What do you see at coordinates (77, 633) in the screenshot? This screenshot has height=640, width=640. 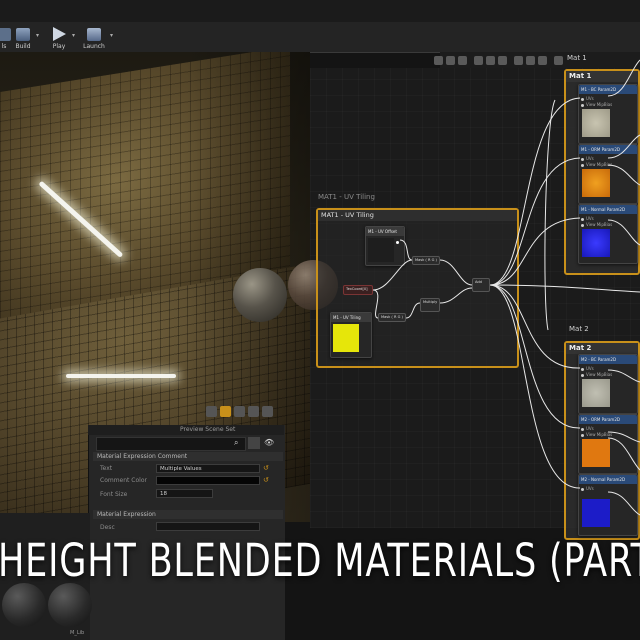 I see `thumbnail-label: M_Lib` at bounding box center [77, 633].